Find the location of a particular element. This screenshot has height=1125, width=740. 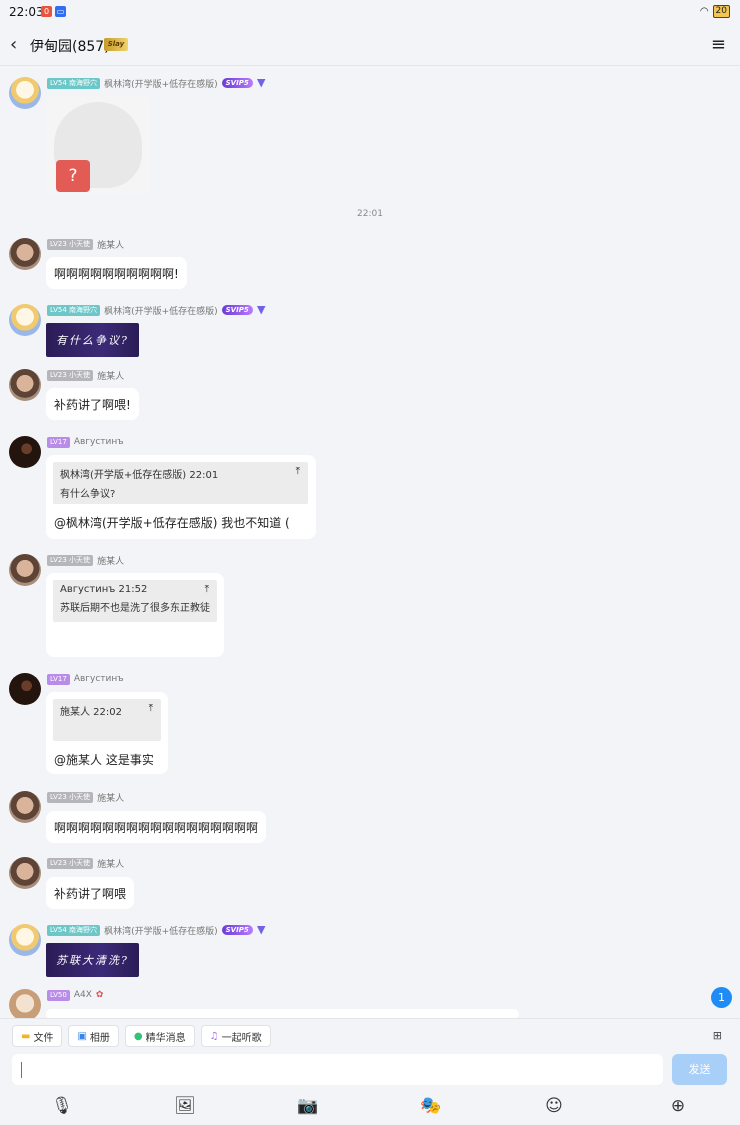

status-time: 22:03 is located at coordinates (26, 12).